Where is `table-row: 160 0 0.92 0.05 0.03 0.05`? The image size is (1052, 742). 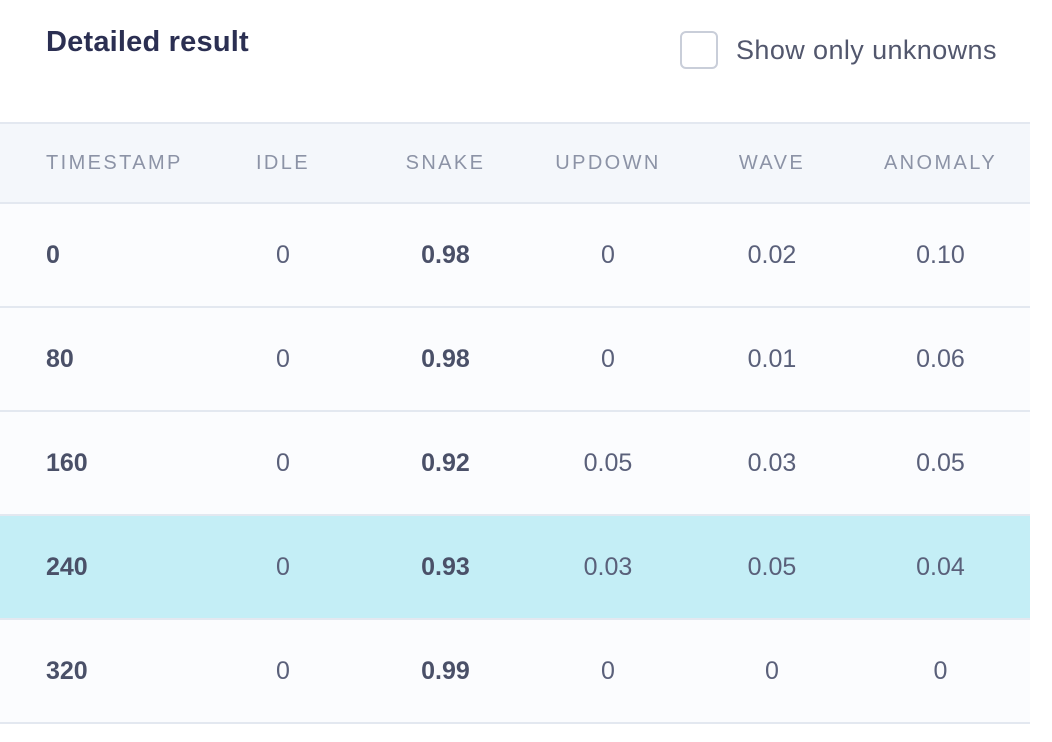
table-row: 160 0 0.92 0.05 0.03 0.05 is located at coordinates (515, 463).